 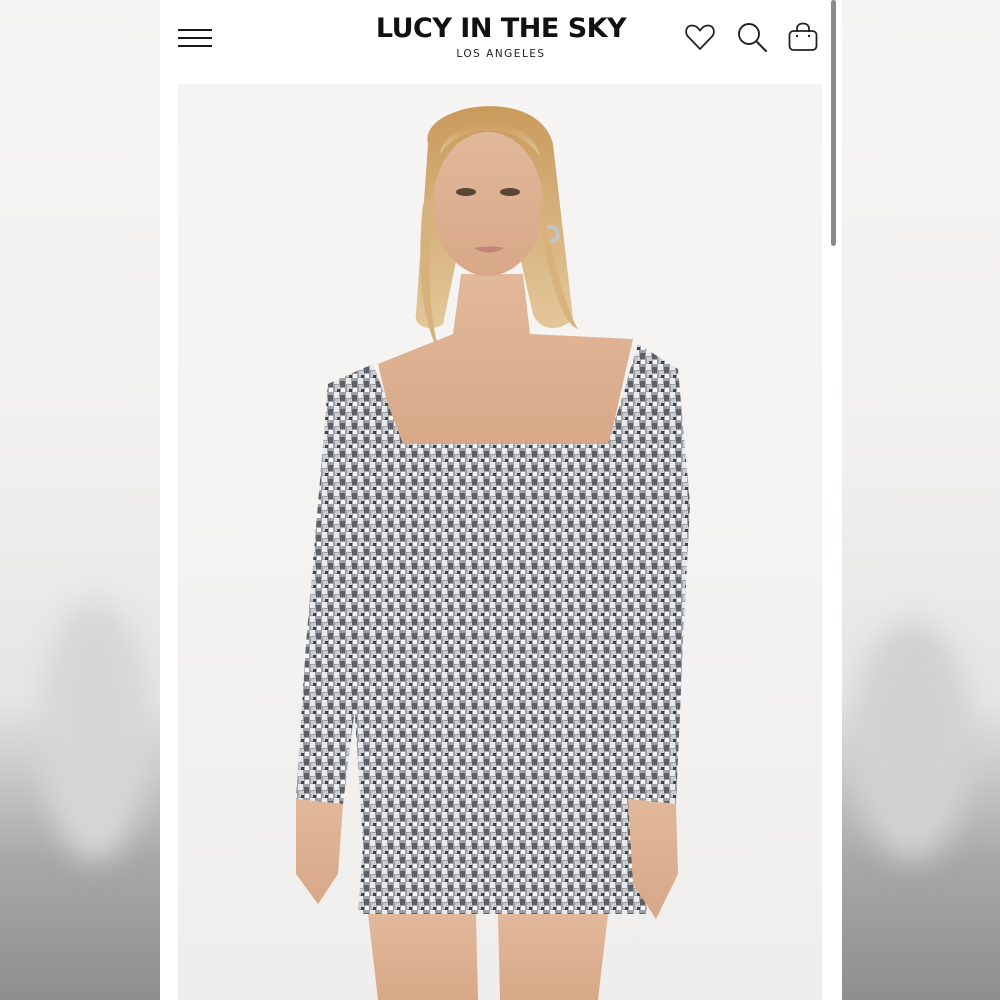 What do you see at coordinates (803, 37) in the screenshot?
I see `shopping-bag-icon` at bounding box center [803, 37].